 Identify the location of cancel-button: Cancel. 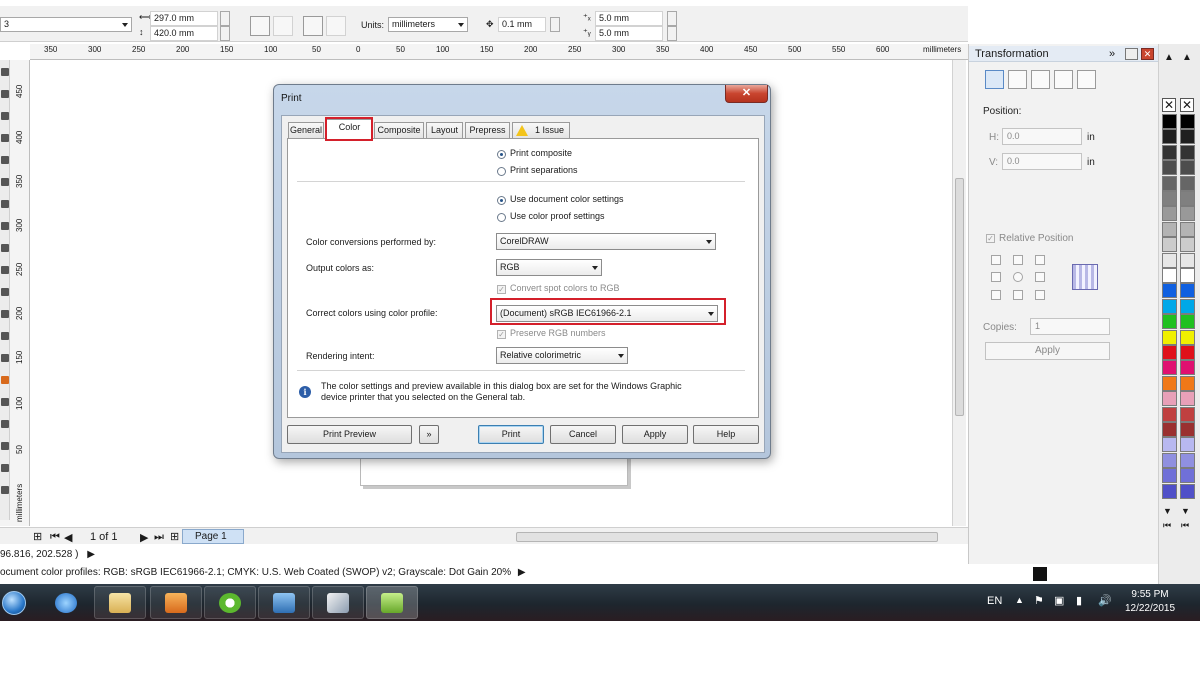
(583, 434).